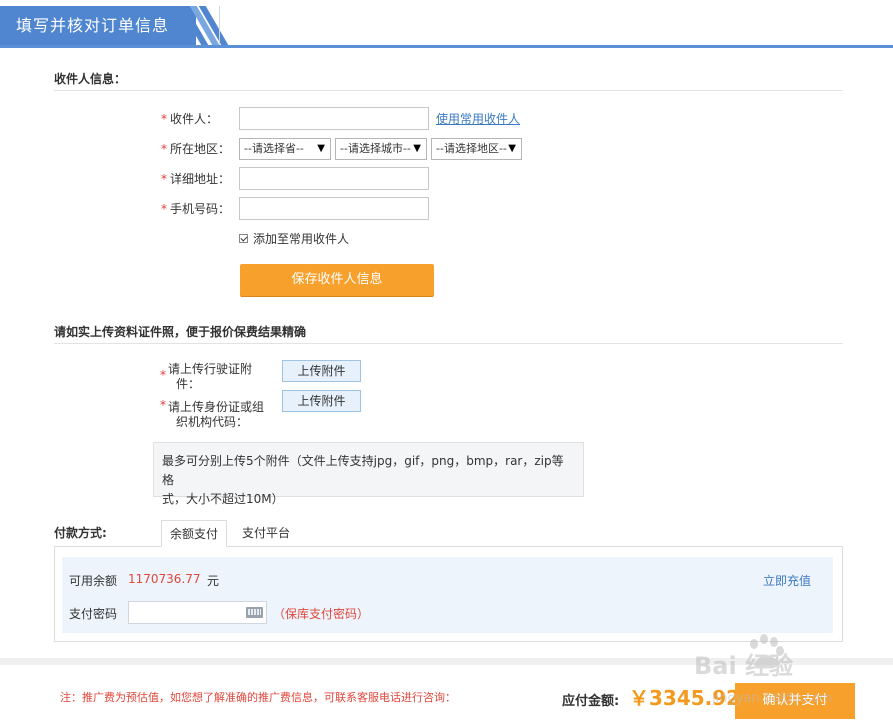  What do you see at coordinates (321, 401) in the screenshot?
I see `upload-id-button: 上传附件` at bounding box center [321, 401].